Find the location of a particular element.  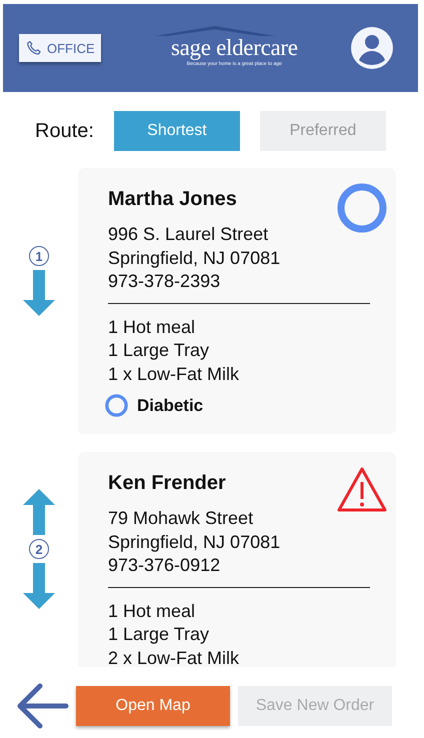

circle-icon is located at coordinates (116, 405).